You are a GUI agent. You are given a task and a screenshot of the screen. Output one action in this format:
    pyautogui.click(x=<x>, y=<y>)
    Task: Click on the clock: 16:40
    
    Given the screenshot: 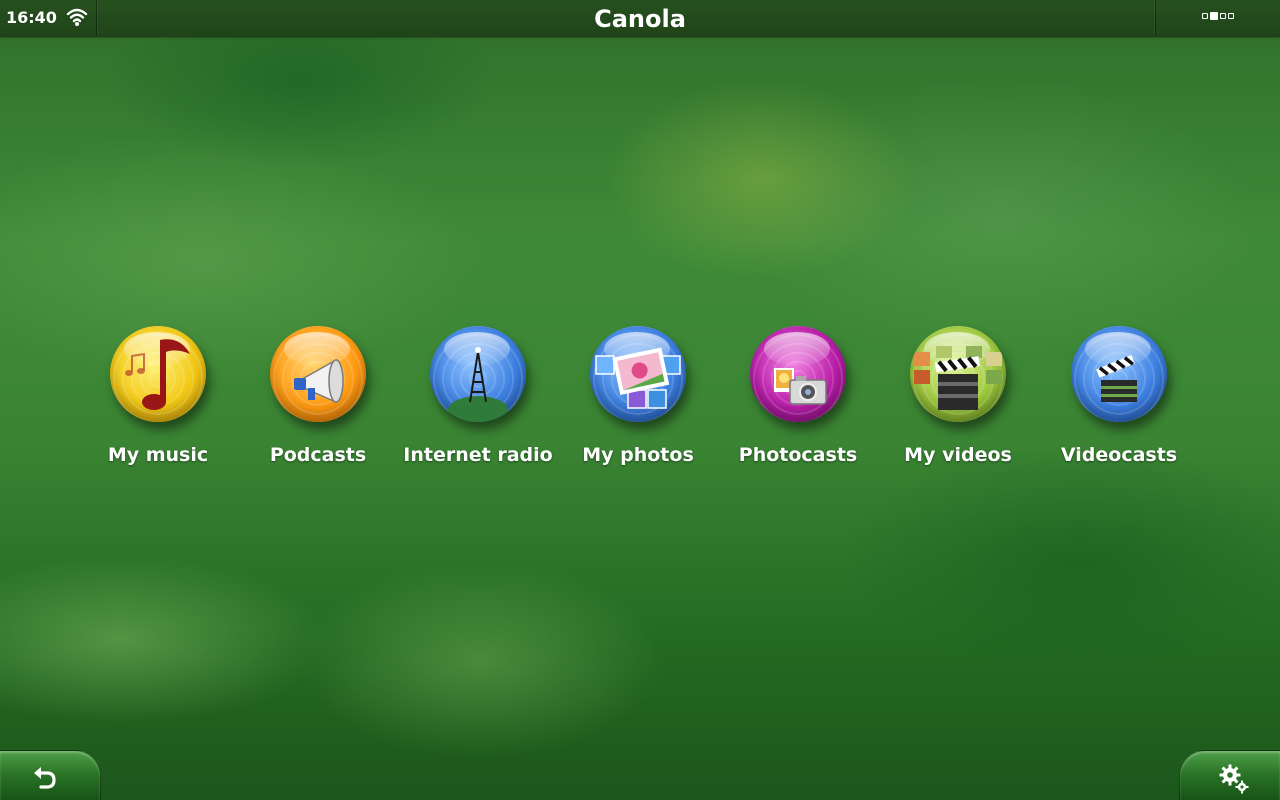 What is the action you would take?
    pyautogui.click(x=31, y=17)
    